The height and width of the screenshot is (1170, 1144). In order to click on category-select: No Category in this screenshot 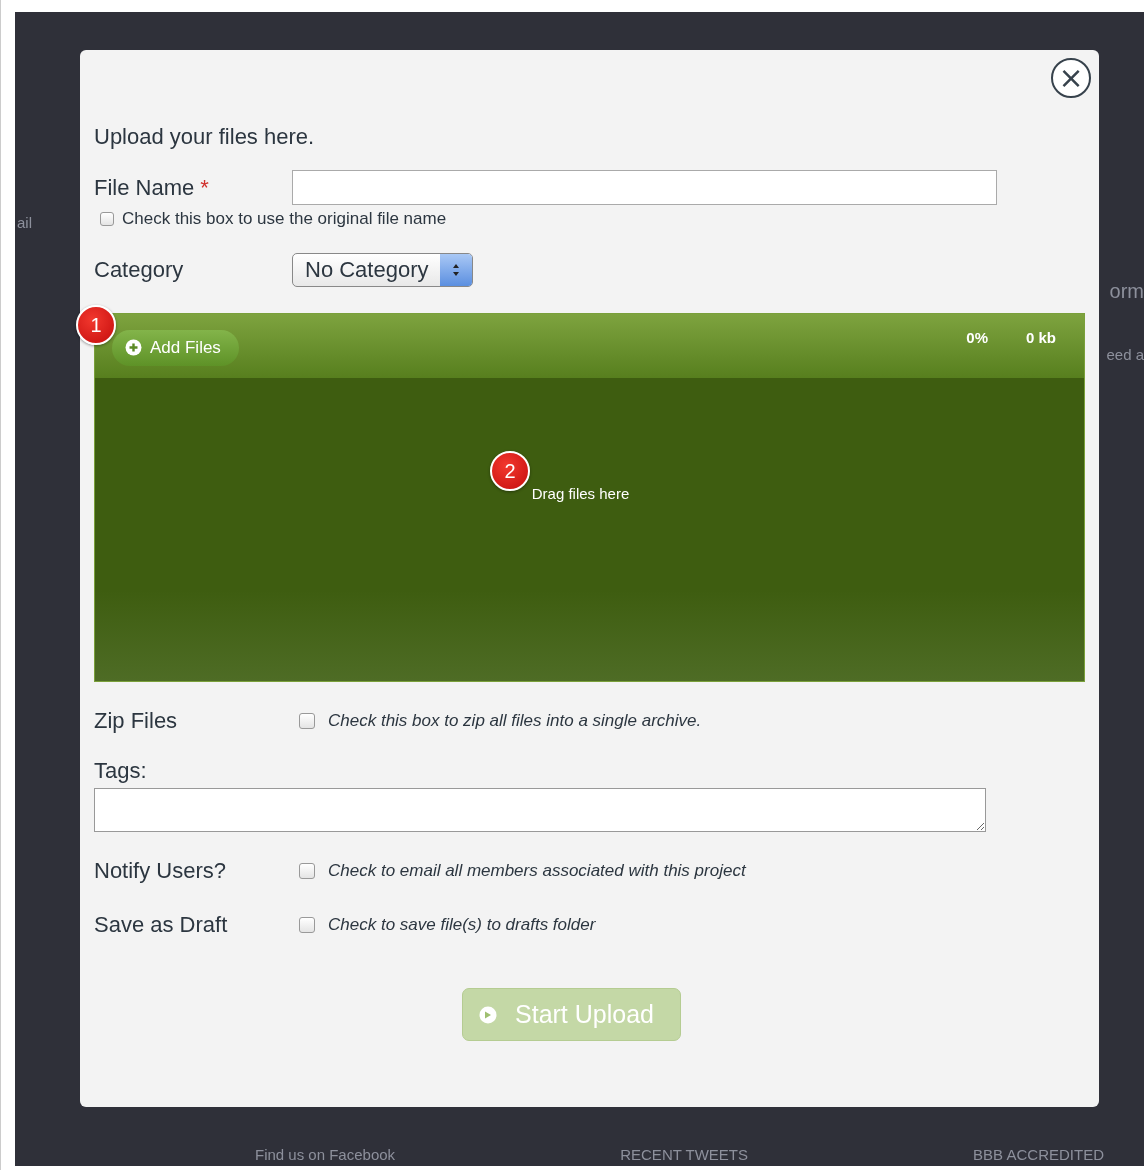, I will do `click(382, 270)`.